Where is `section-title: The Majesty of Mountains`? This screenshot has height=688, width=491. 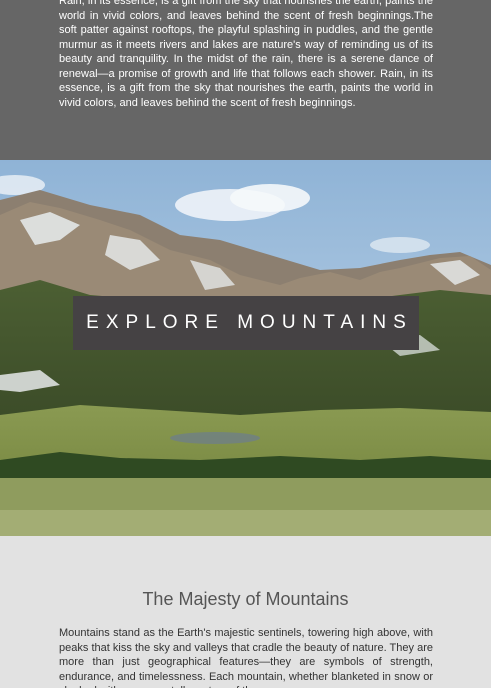 section-title: The Majesty of Mountains is located at coordinates (245, 599).